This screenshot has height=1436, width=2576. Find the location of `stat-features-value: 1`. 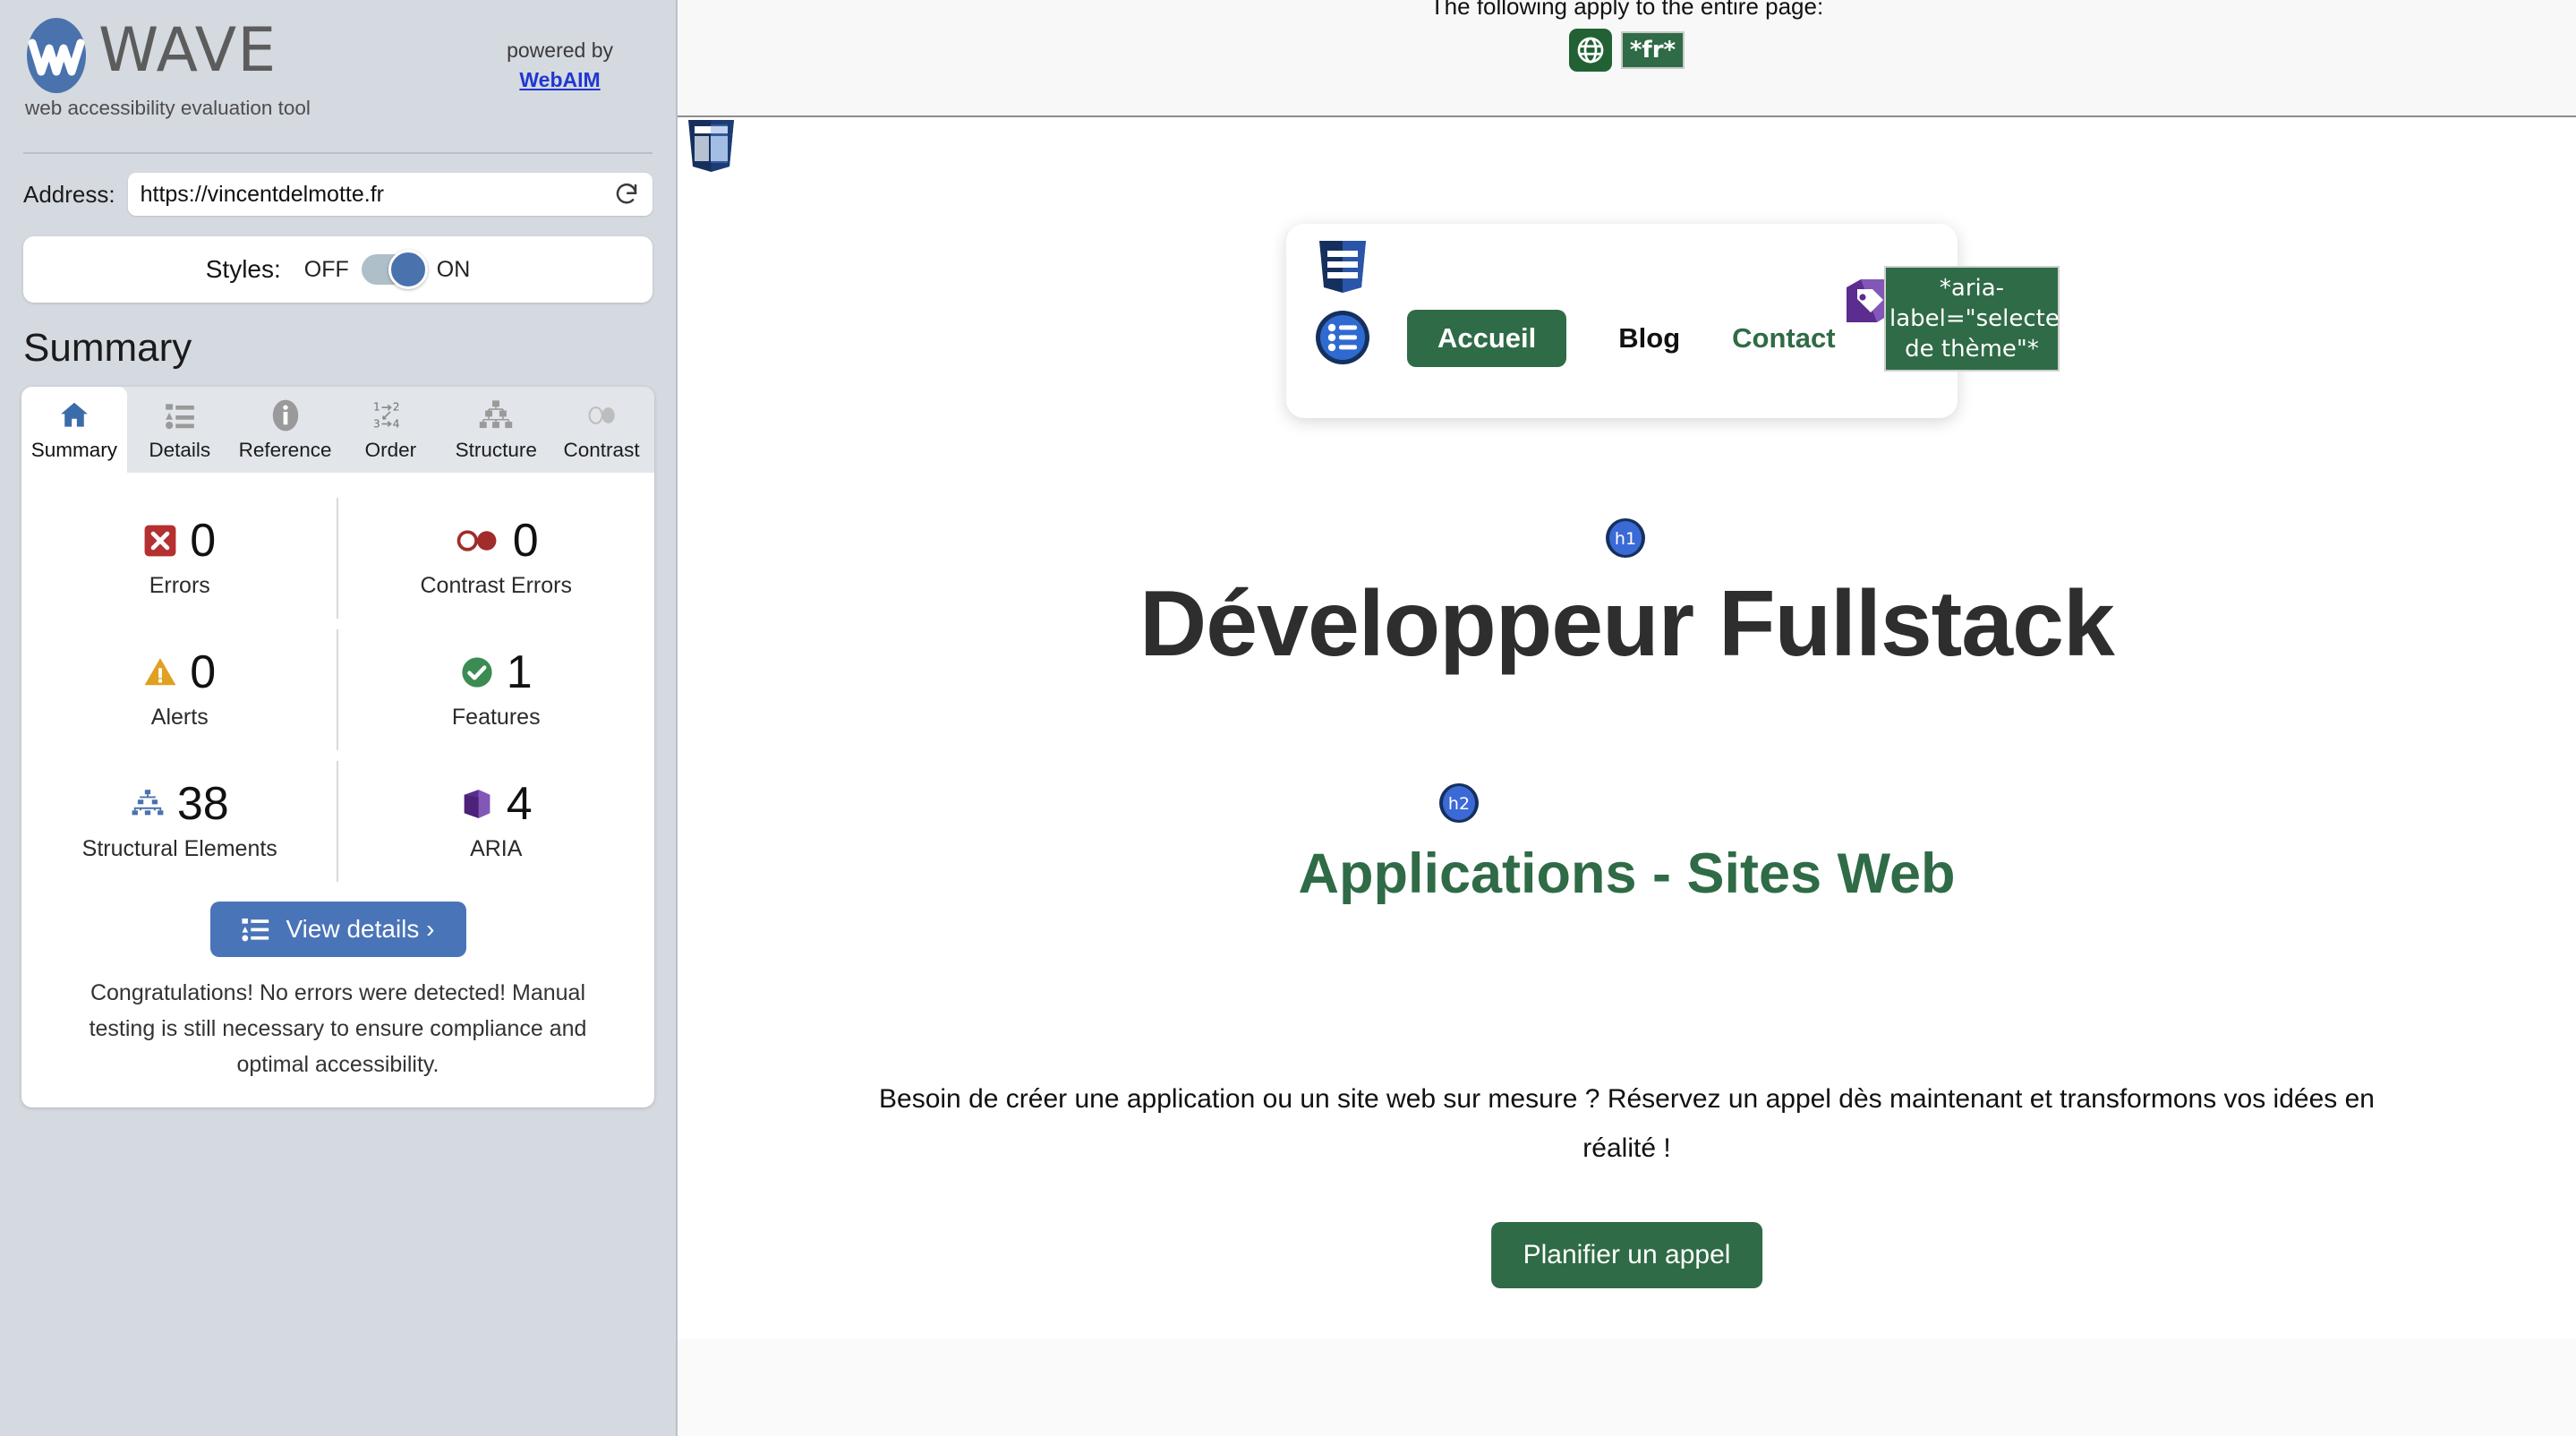

stat-features-value: 1 is located at coordinates (519, 672).